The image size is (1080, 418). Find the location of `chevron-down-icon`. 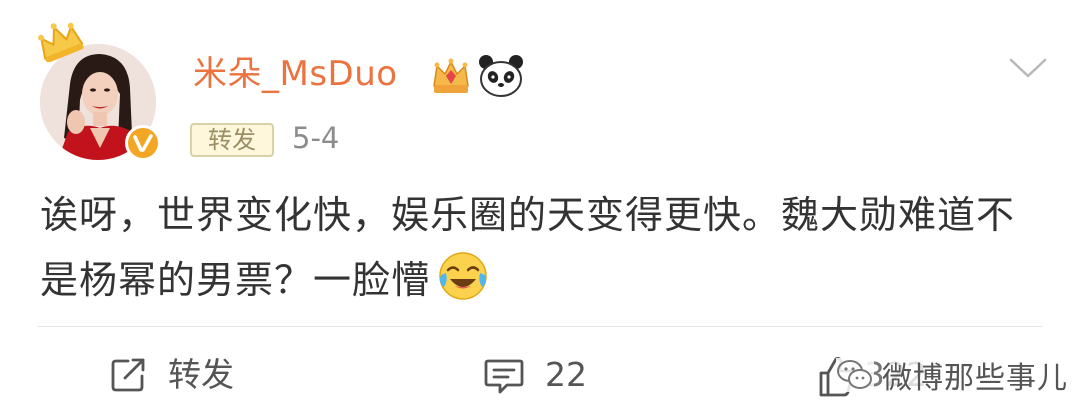

chevron-down-icon is located at coordinates (1028, 68).